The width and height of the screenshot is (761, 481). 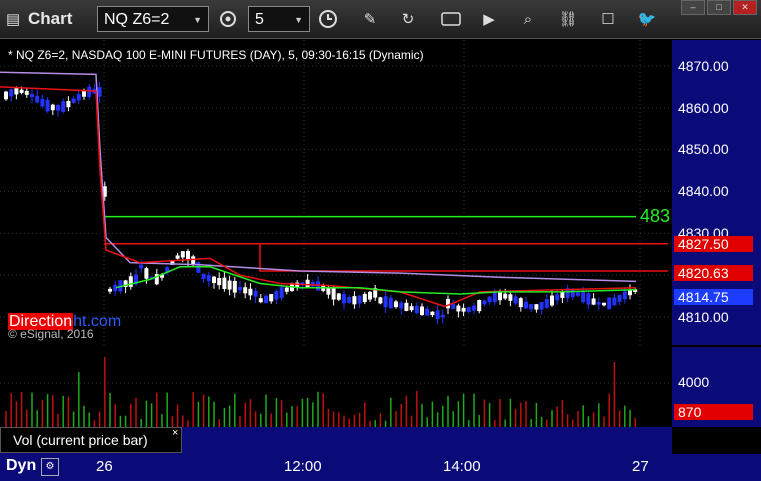 I want to click on twitter-icon: 🐦, so click(x=647, y=19).